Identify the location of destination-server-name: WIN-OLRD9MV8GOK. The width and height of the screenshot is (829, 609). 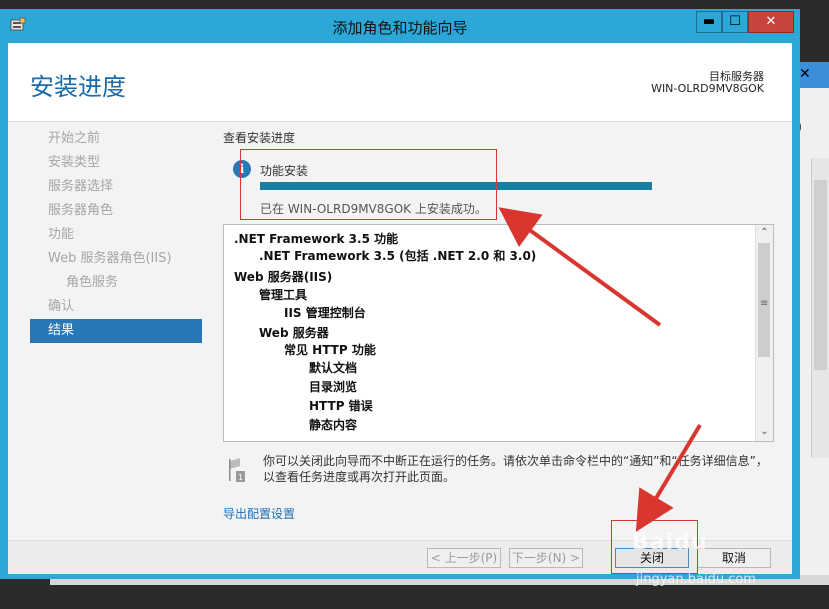
(707, 88).